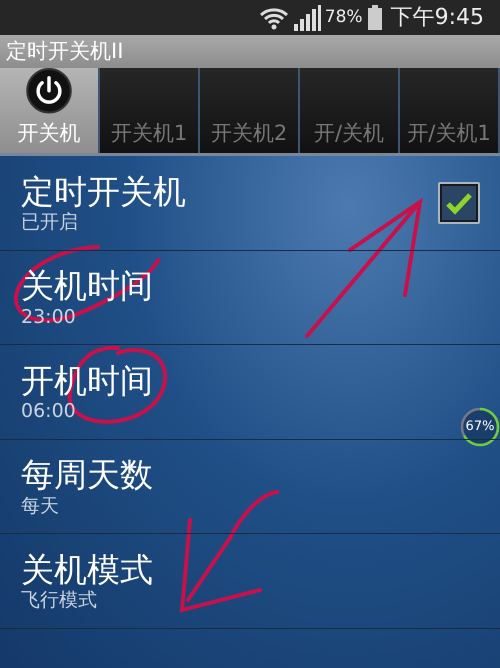 The image size is (500, 668). I want to click on wifi-icon, so click(273, 18).